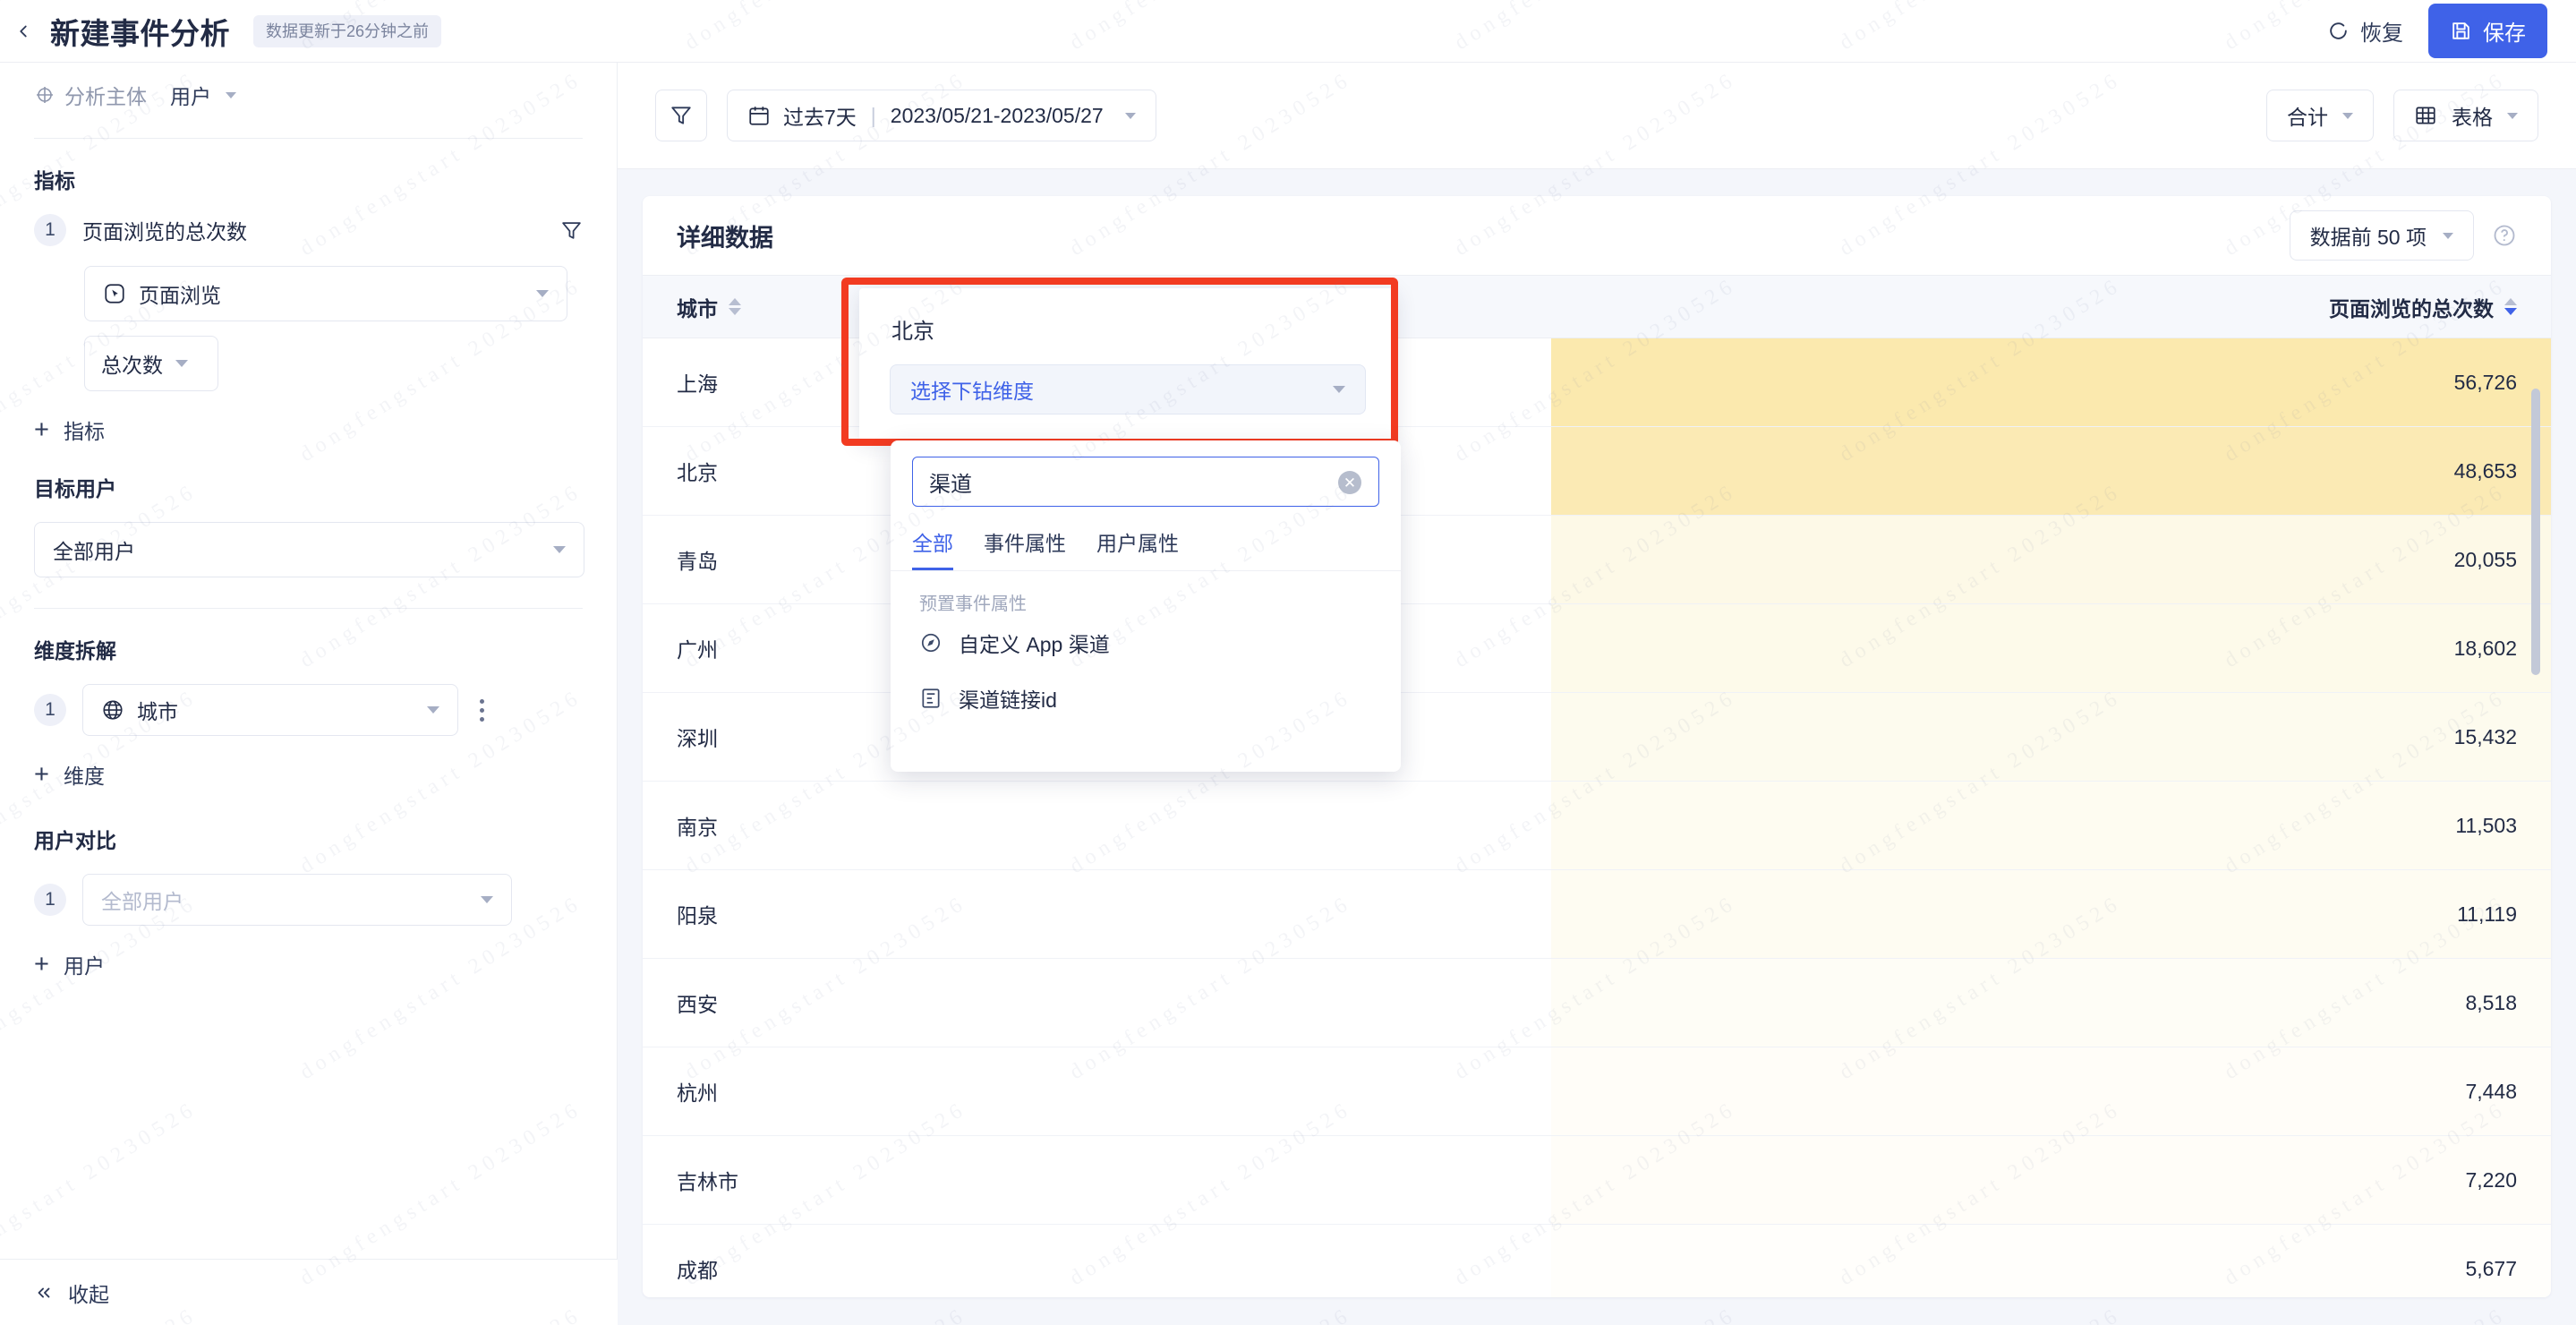 The height and width of the screenshot is (1325, 2576). I want to click on add-dimension-button: + 维度, so click(308, 774).